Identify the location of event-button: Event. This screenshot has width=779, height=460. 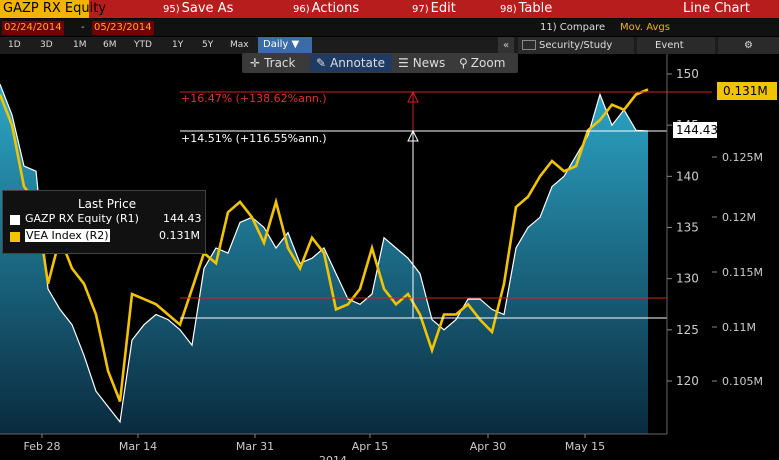
(676, 45).